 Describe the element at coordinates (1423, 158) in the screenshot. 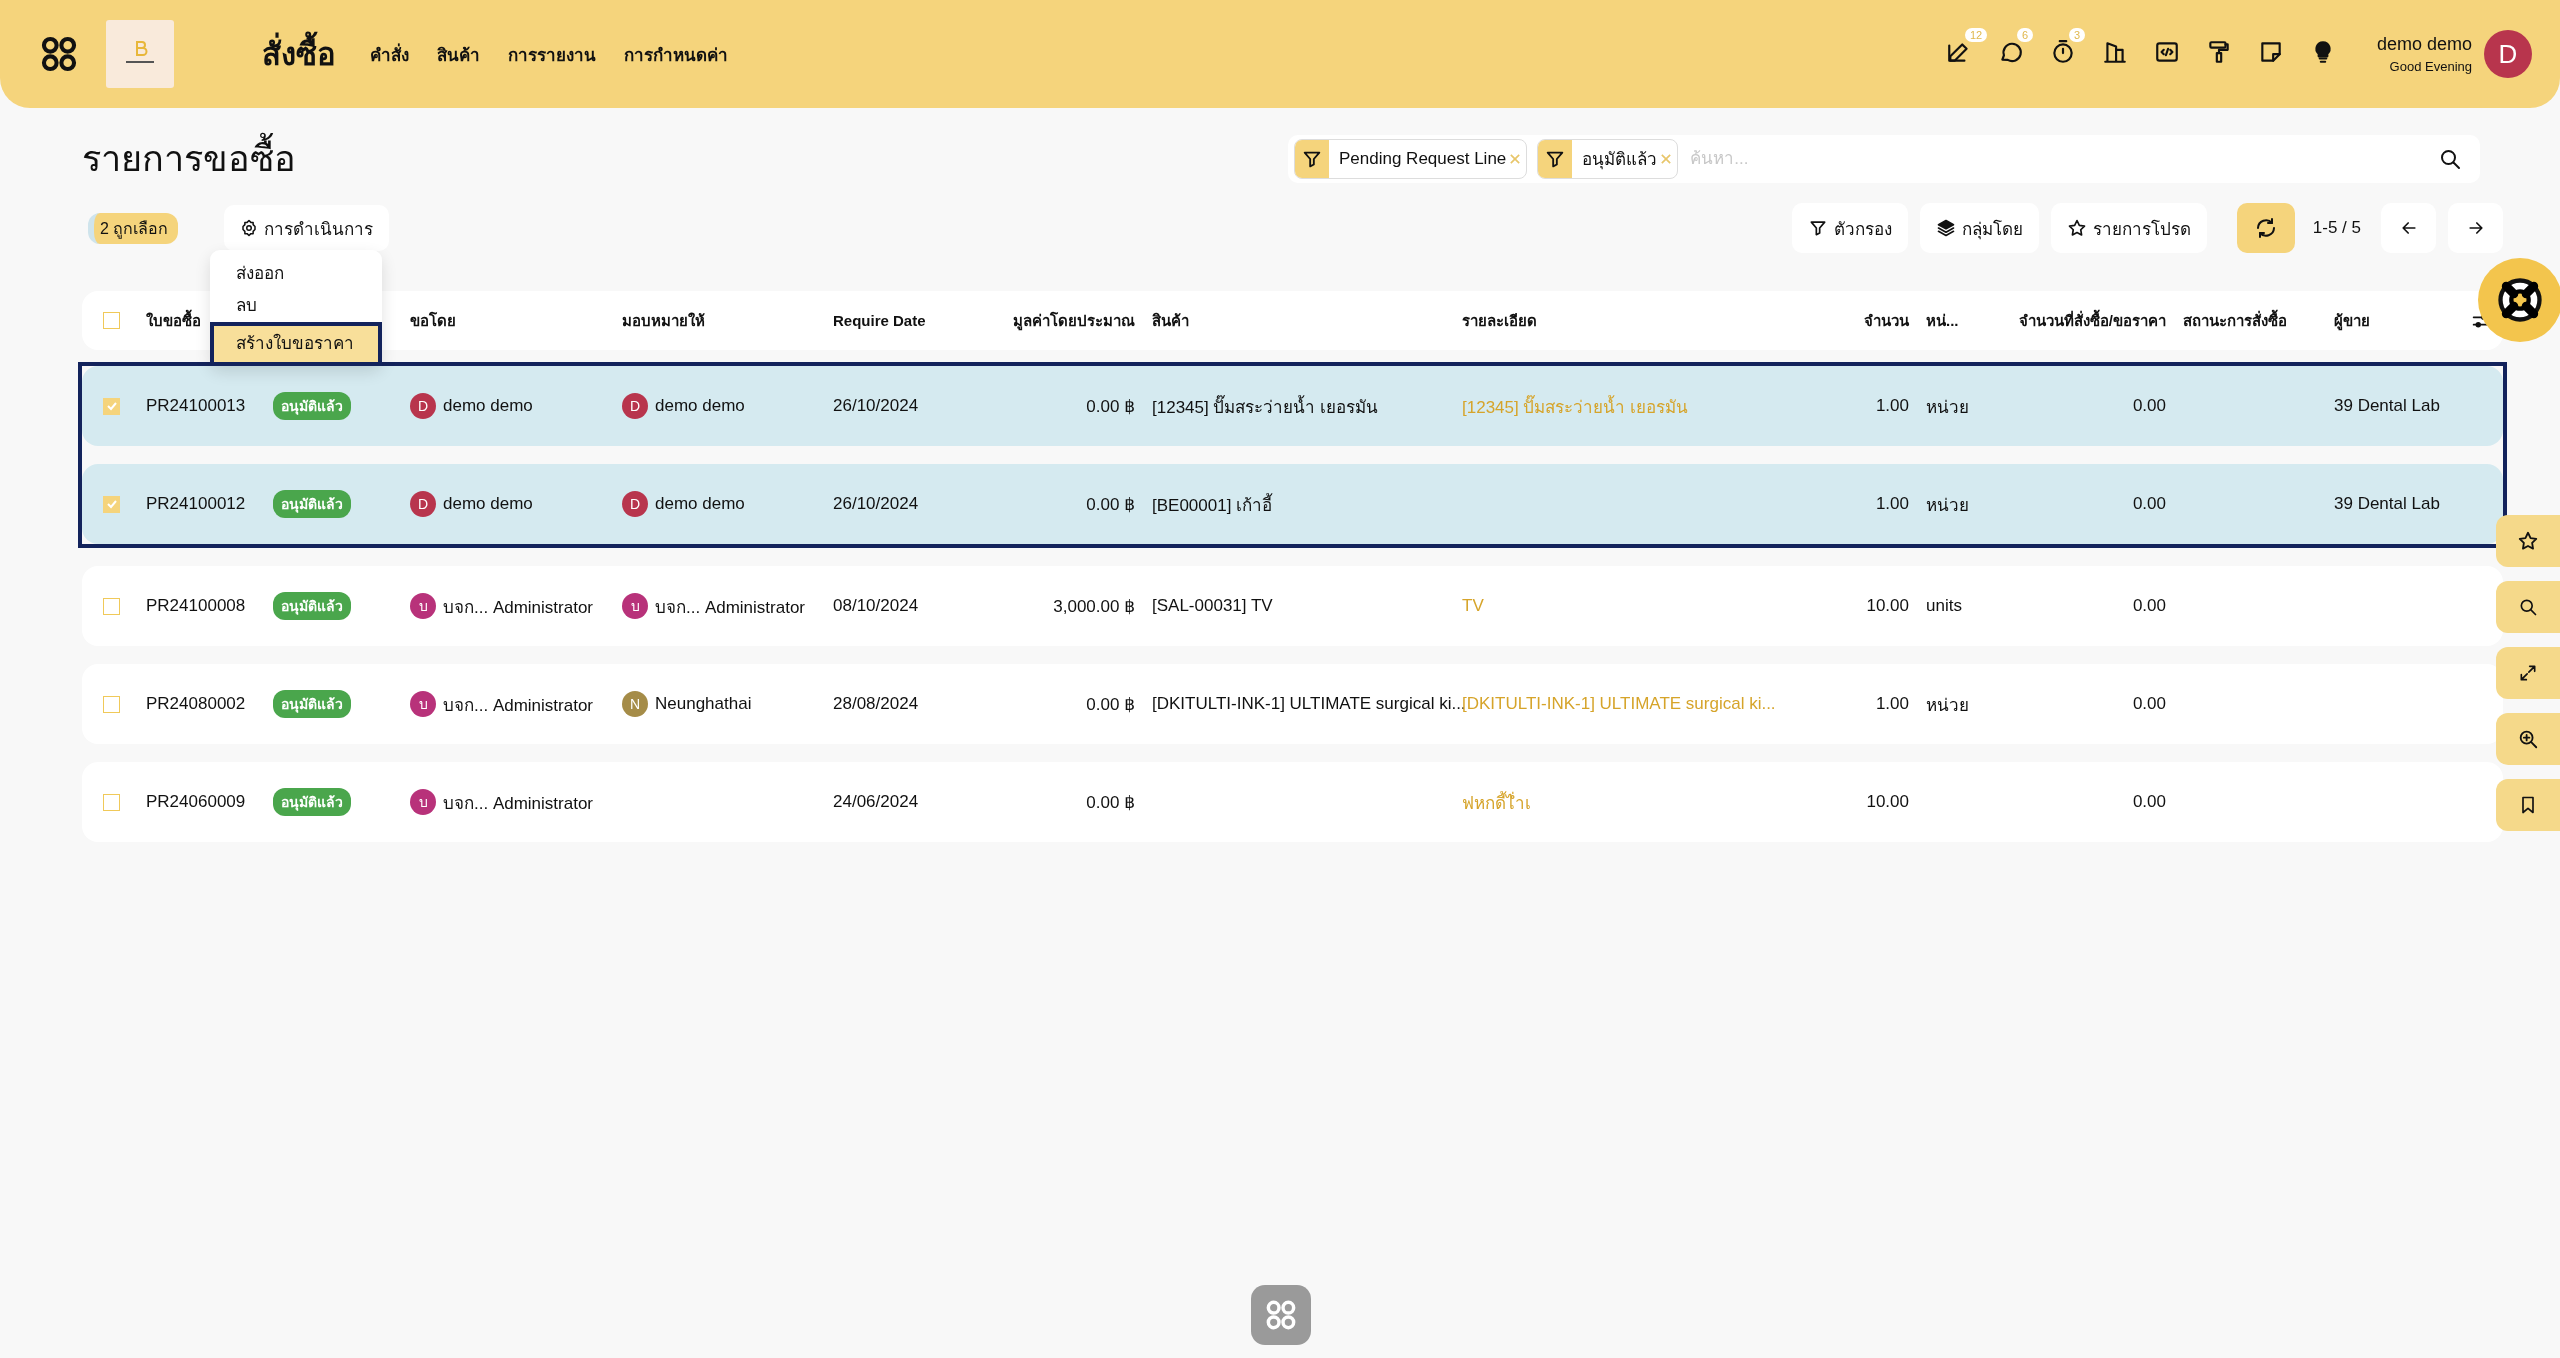

I see `filter-label: Pending Request Line` at that location.